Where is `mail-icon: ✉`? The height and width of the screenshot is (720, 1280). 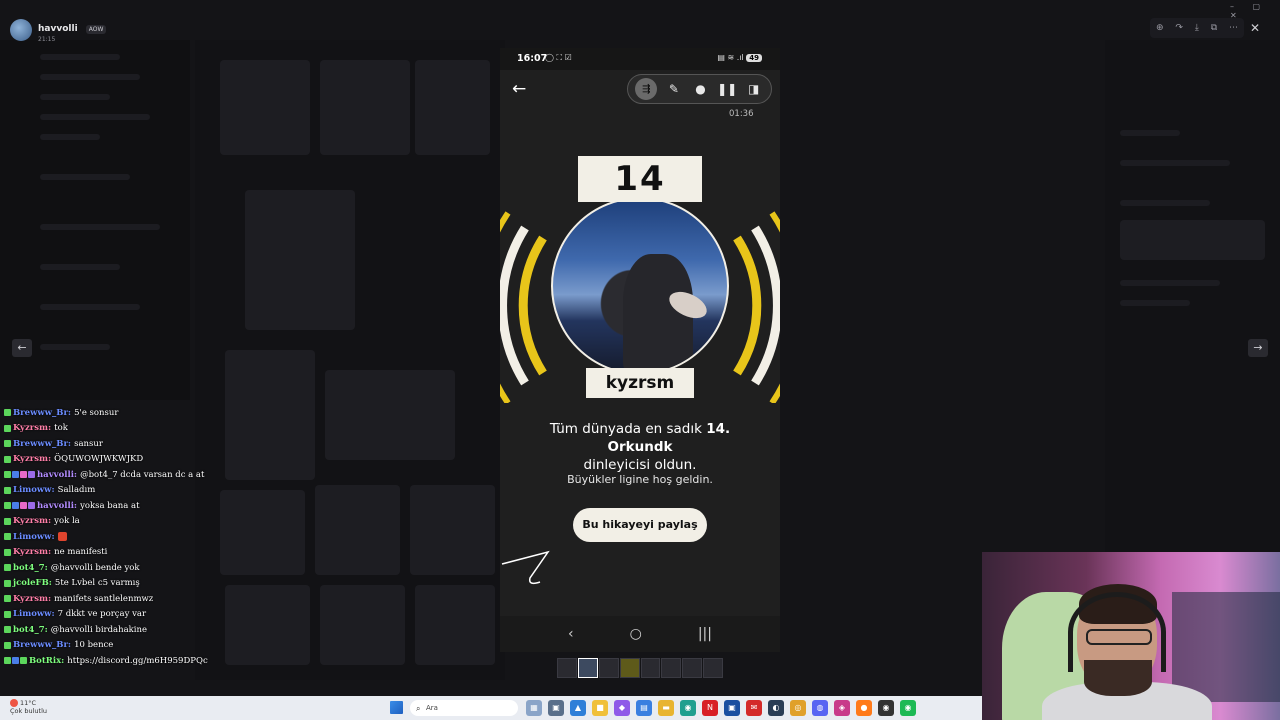
mail-icon: ✉ is located at coordinates (754, 708).